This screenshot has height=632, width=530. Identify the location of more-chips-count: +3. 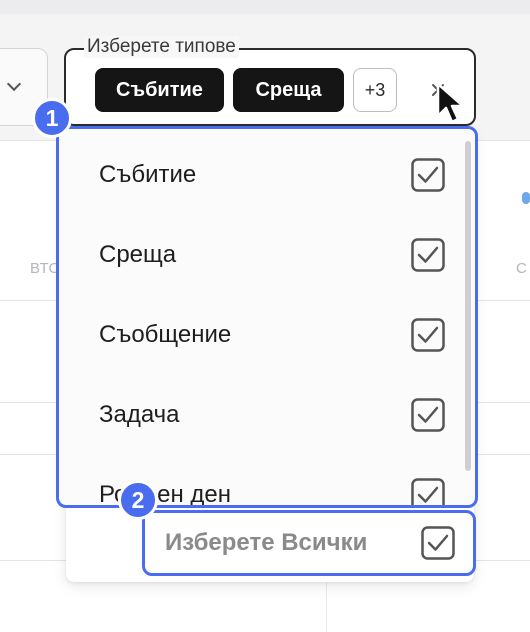
(375, 90).